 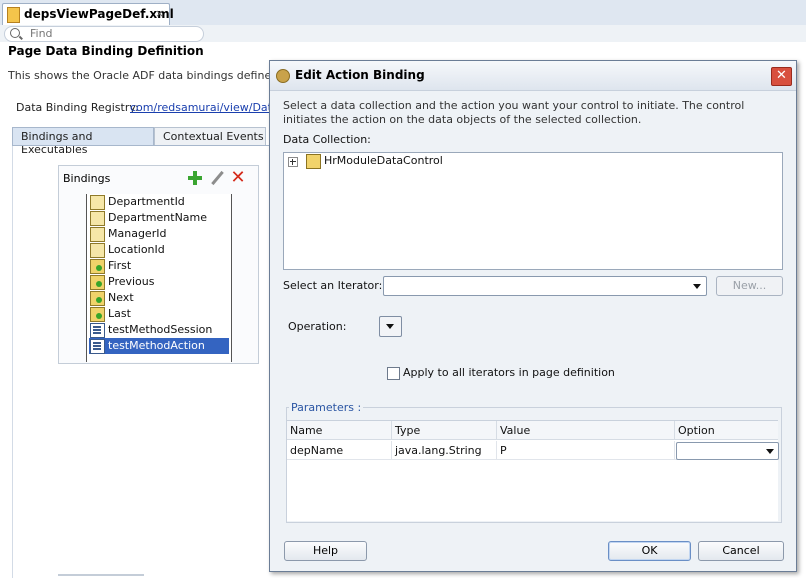 What do you see at coordinates (159, 13) in the screenshot?
I see `close-tab-icon: ×` at bounding box center [159, 13].